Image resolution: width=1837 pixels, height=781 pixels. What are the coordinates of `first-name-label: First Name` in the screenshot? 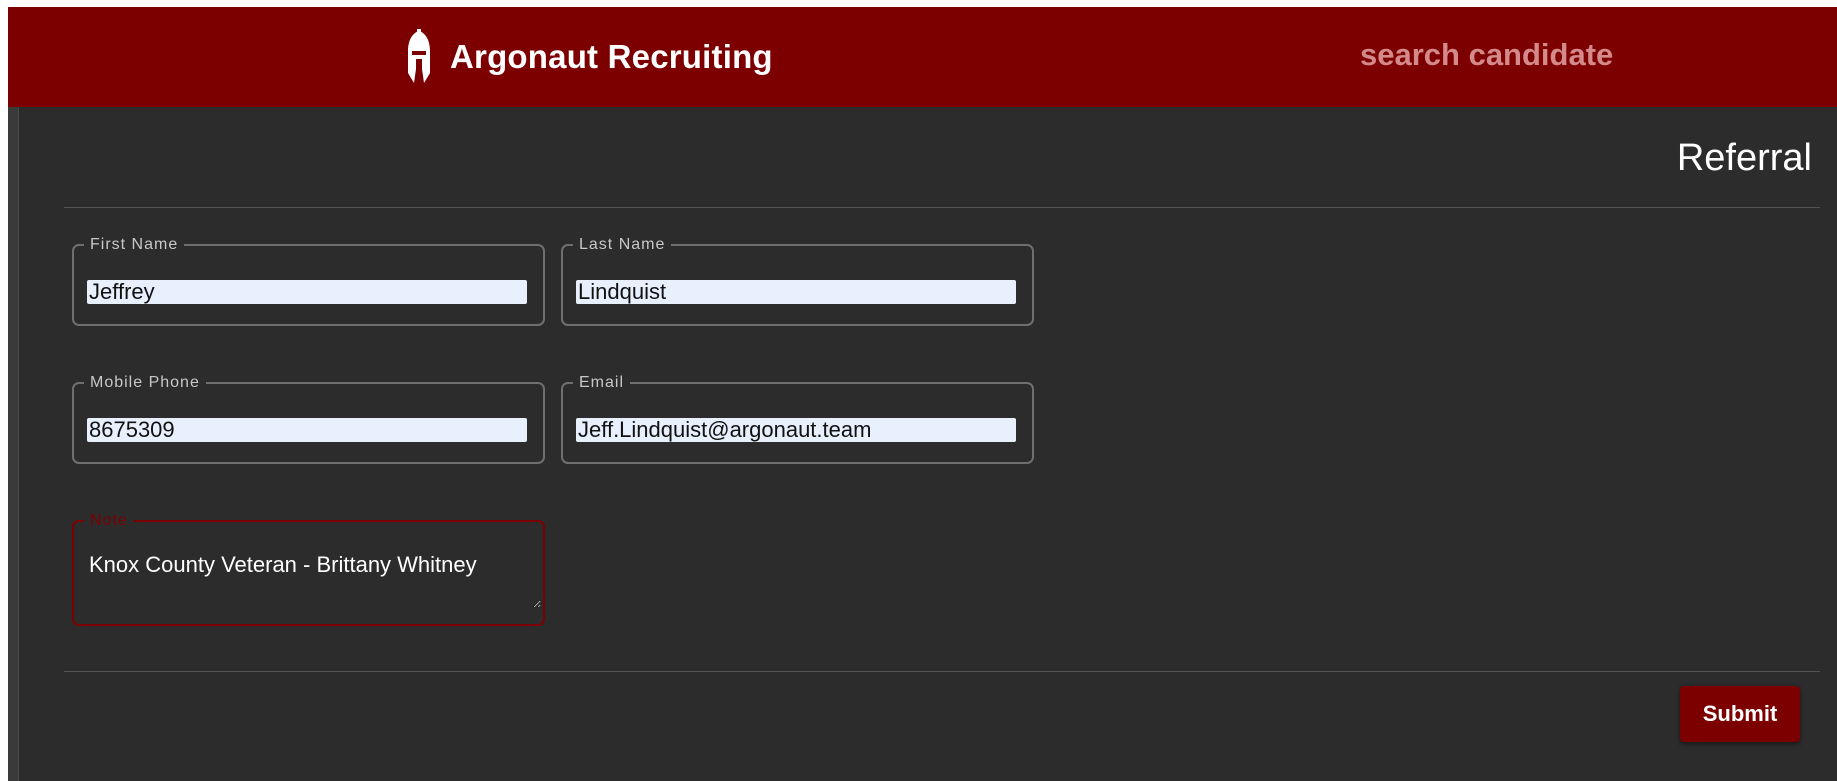 It's located at (134, 245).